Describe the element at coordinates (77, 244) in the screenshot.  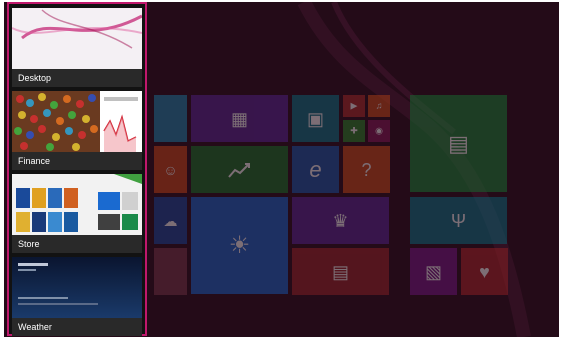
I see `switcher-item-label: Store` at that location.